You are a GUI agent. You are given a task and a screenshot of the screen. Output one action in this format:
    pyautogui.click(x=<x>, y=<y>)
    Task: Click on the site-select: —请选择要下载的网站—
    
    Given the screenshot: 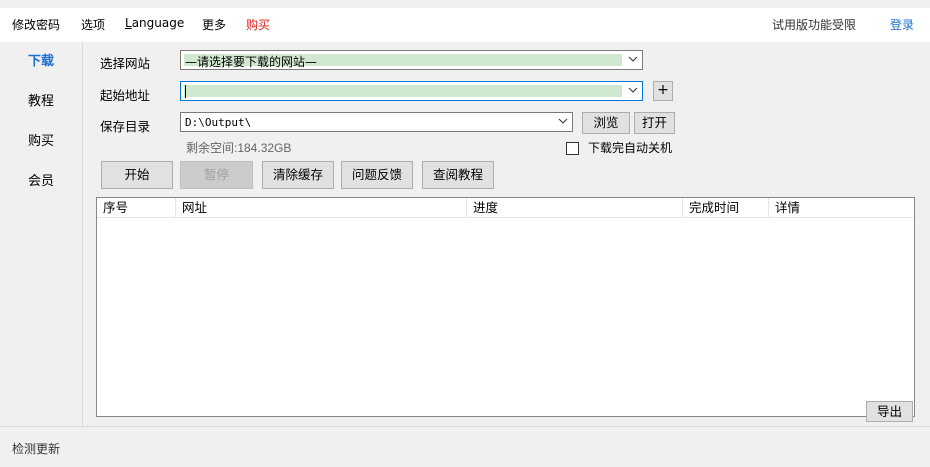 What is the action you would take?
    pyautogui.click(x=411, y=60)
    